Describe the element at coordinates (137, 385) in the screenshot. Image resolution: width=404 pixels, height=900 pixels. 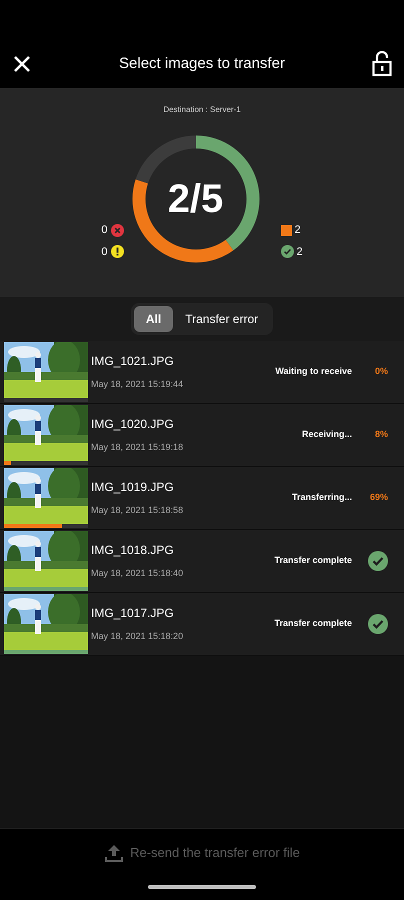
I see `file-date: May 18, 2021 15:19:44` at that location.